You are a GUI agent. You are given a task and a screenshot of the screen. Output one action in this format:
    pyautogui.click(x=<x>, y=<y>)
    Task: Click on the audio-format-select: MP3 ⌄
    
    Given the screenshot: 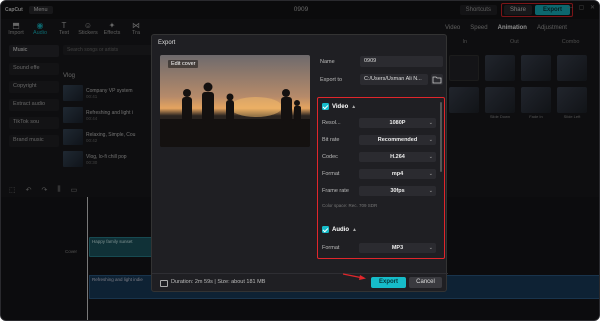 What is the action you would take?
    pyautogui.click(x=397, y=248)
    